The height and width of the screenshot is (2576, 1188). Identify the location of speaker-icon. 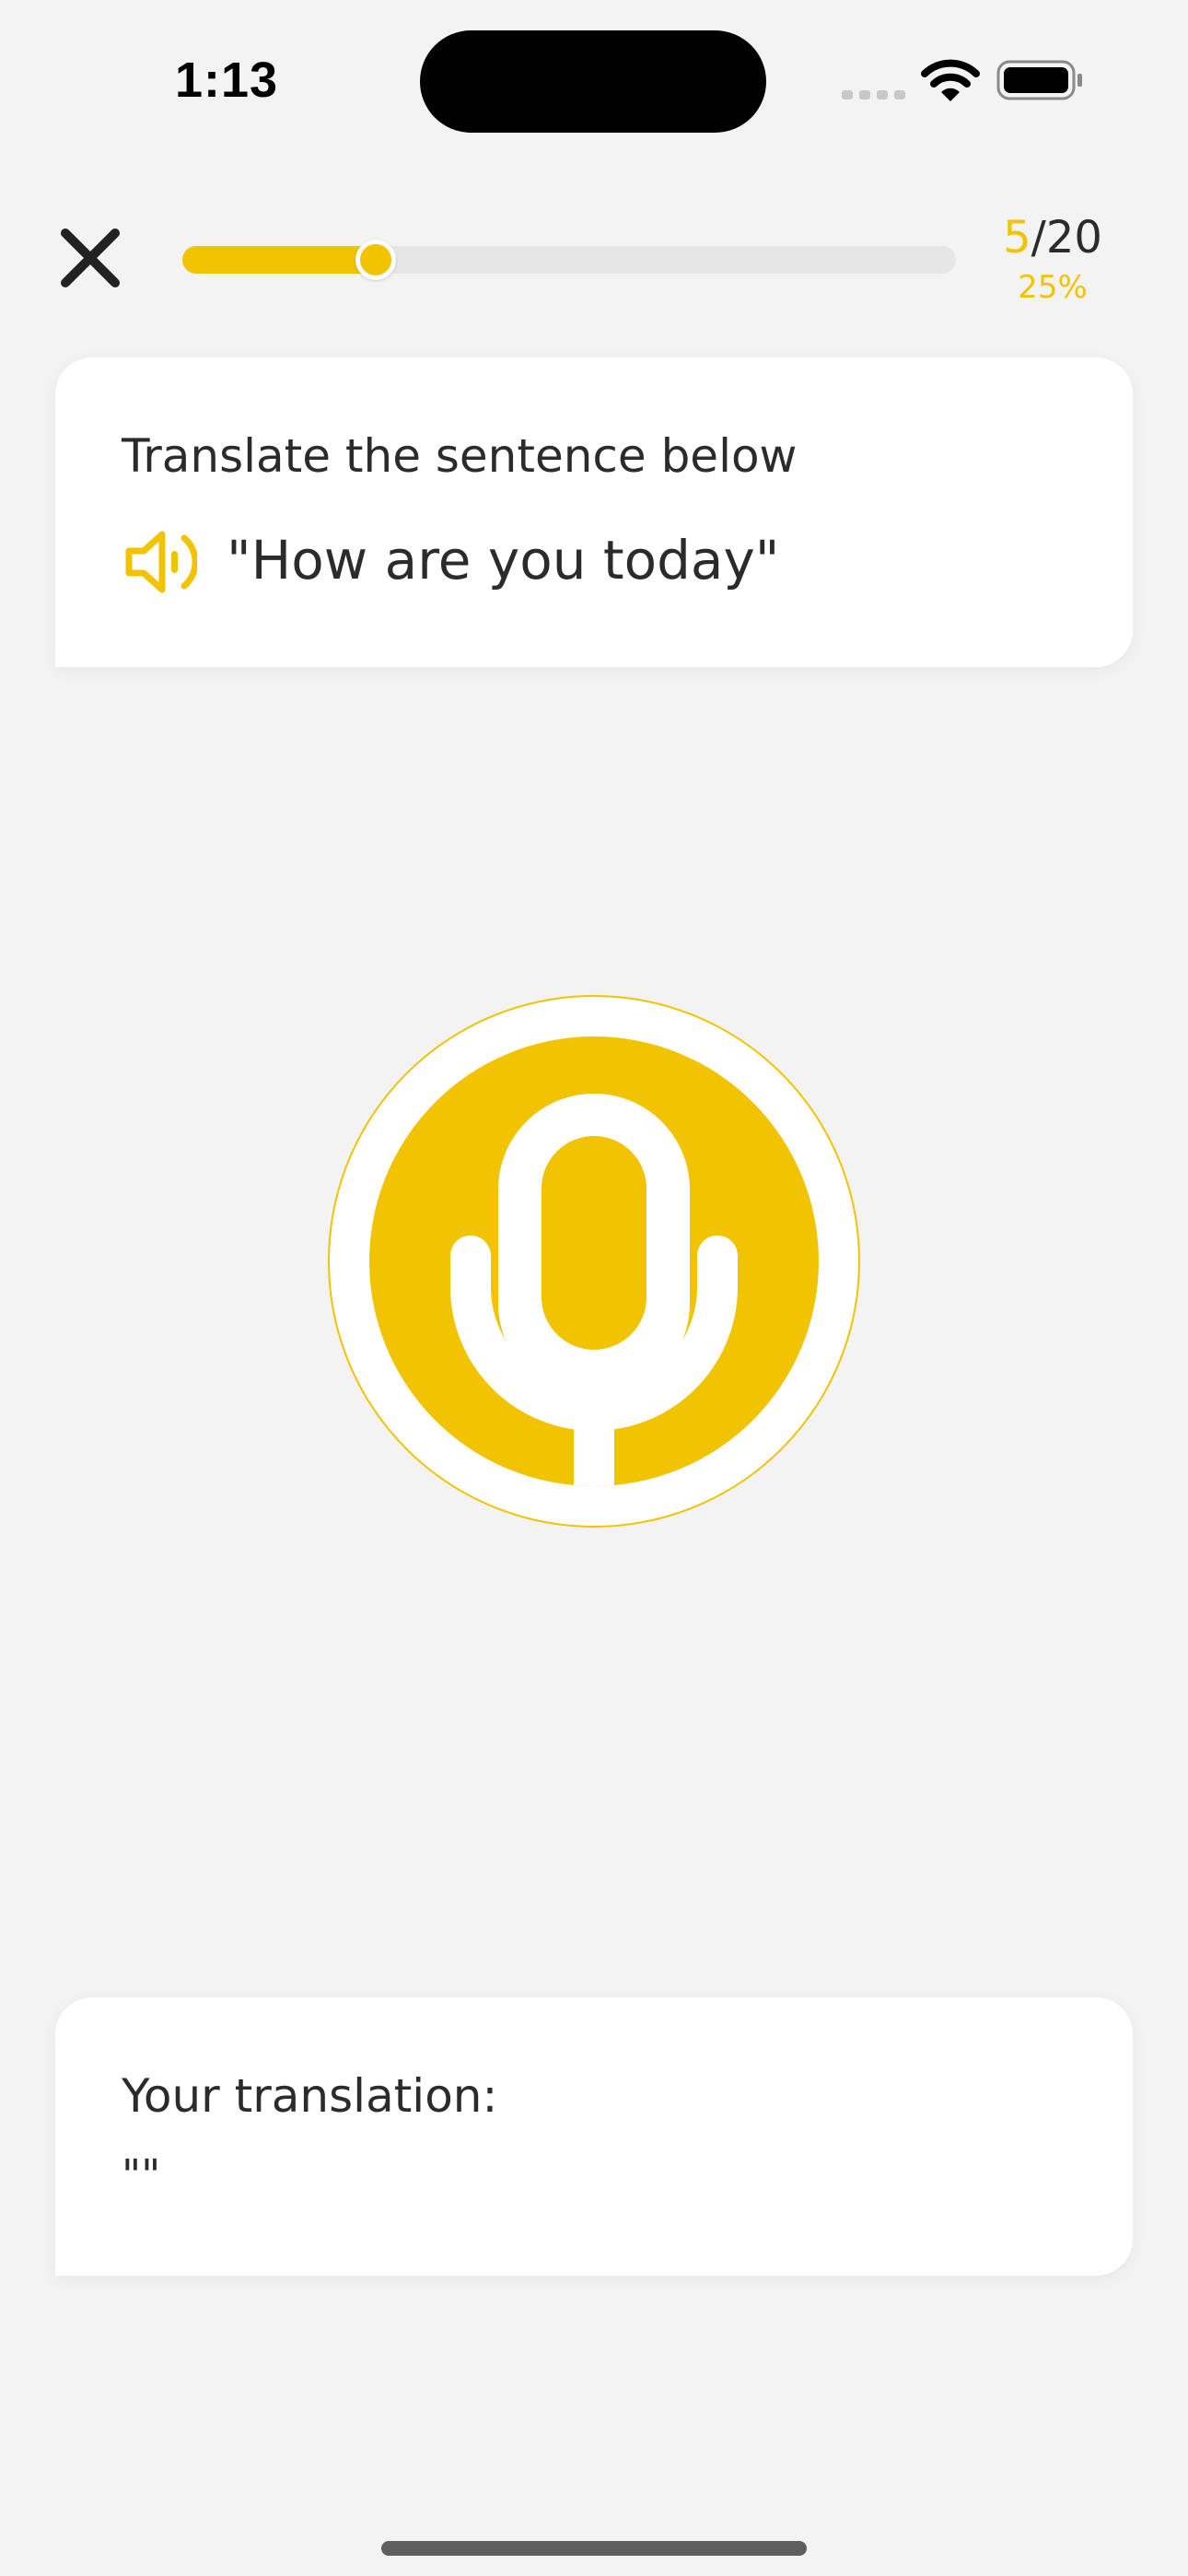
(158, 562).